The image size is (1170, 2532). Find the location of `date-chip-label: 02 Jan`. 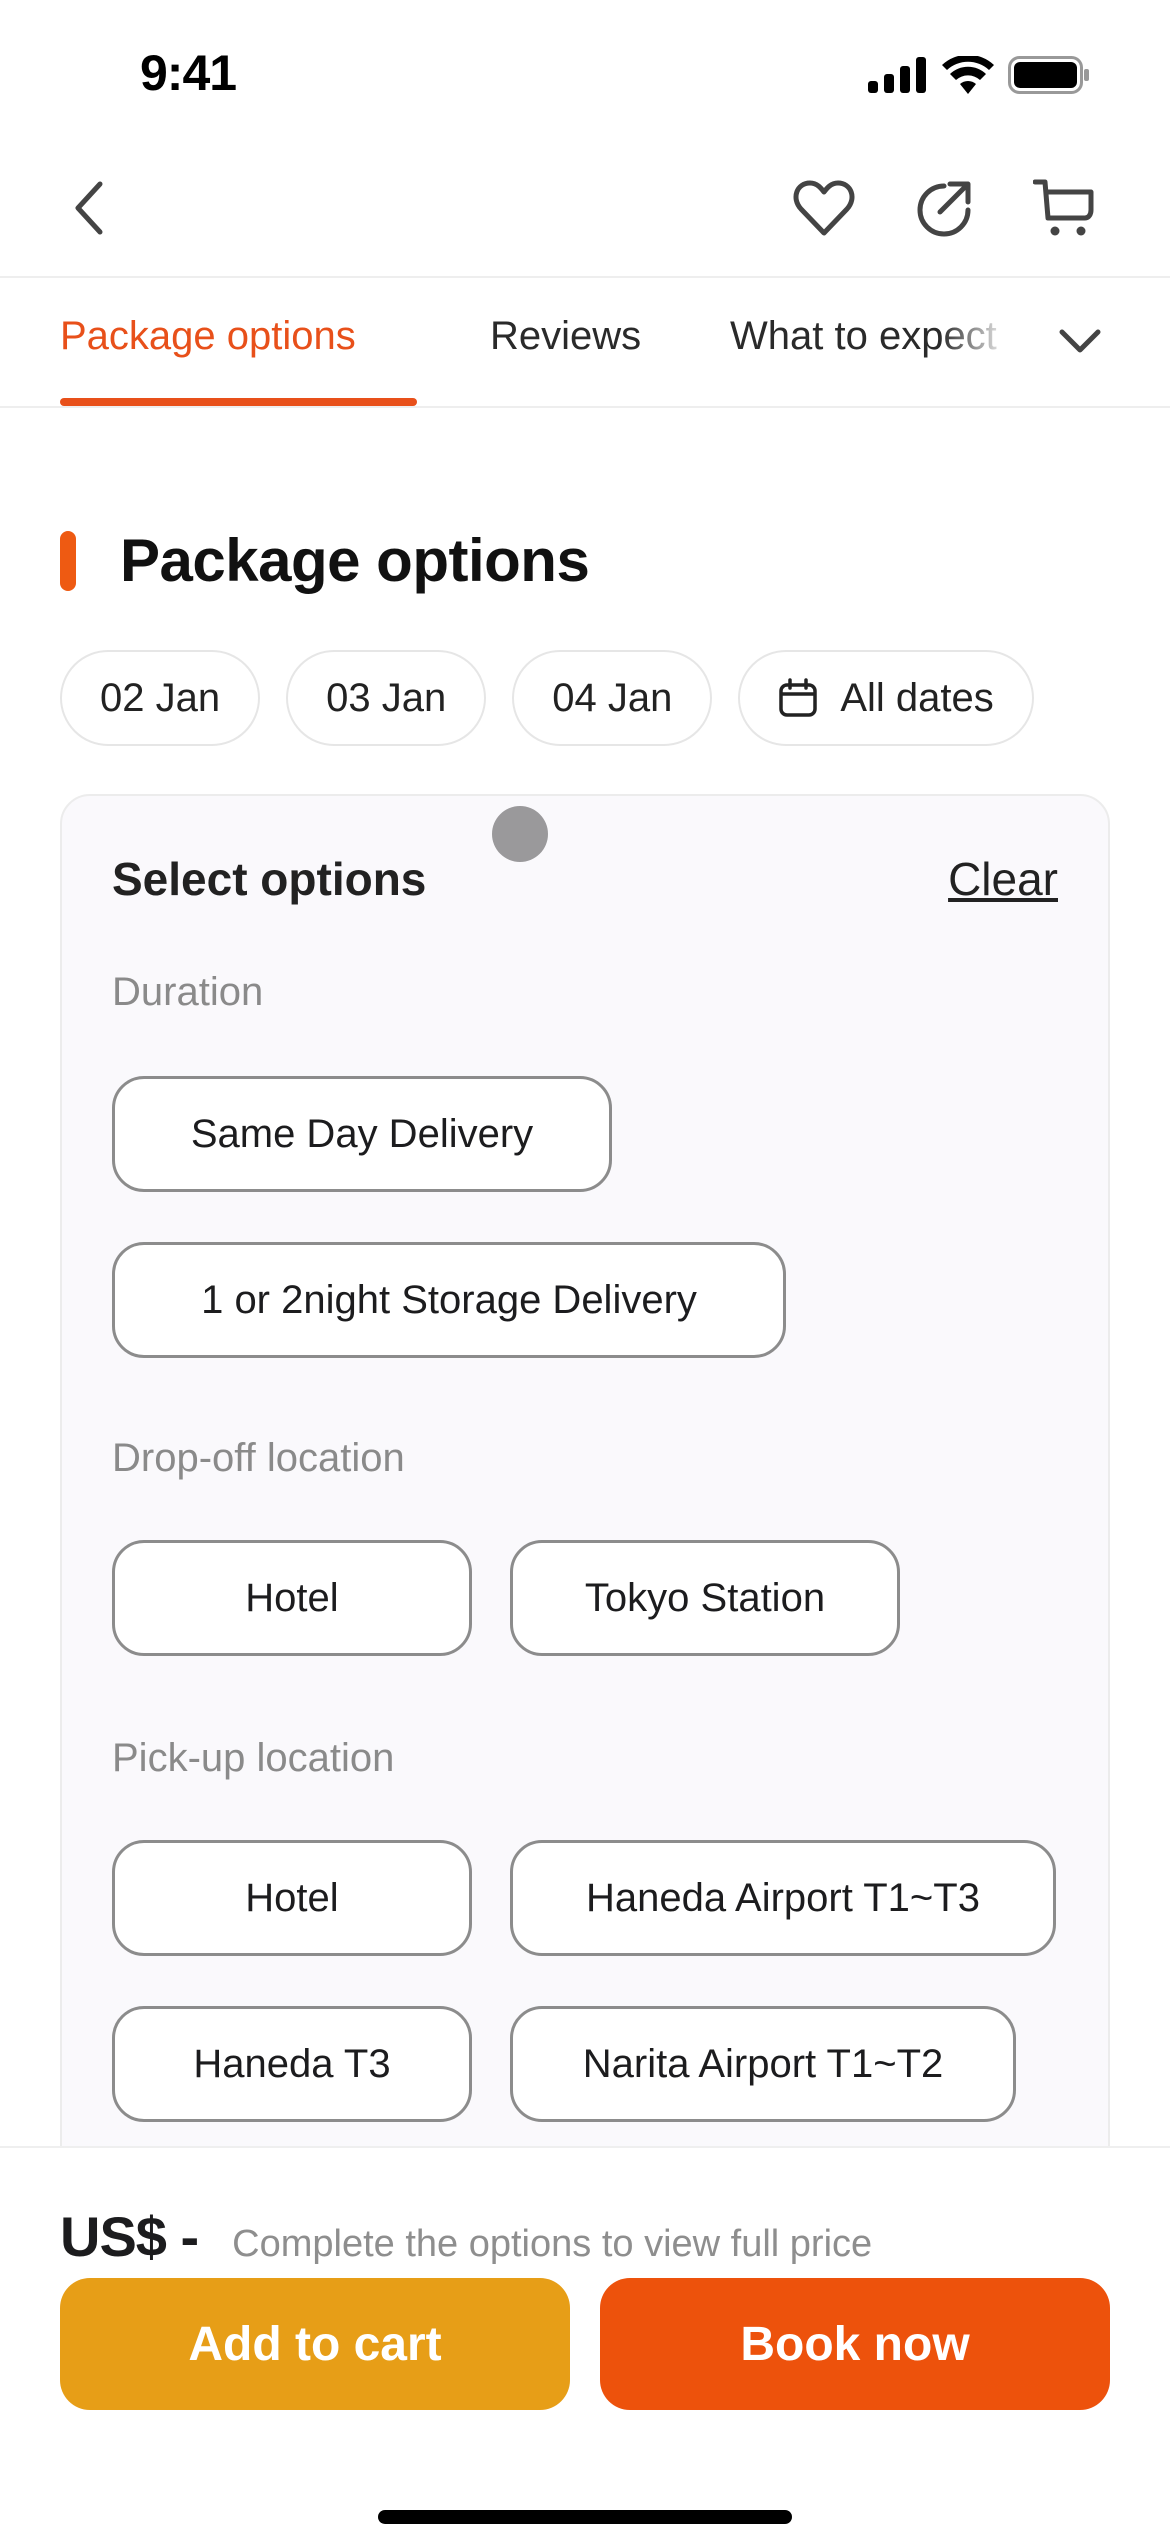

date-chip-label: 02 Jan is located at coordinates (160, 697).